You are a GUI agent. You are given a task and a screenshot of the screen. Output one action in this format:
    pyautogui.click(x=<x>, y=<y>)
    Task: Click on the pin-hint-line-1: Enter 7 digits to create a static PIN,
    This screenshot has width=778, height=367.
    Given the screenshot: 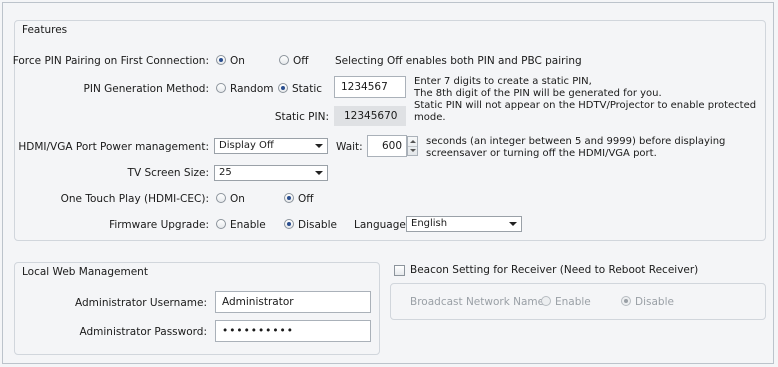 What is the action you would take?
    pyautogui.click(x=503, y=81)
    